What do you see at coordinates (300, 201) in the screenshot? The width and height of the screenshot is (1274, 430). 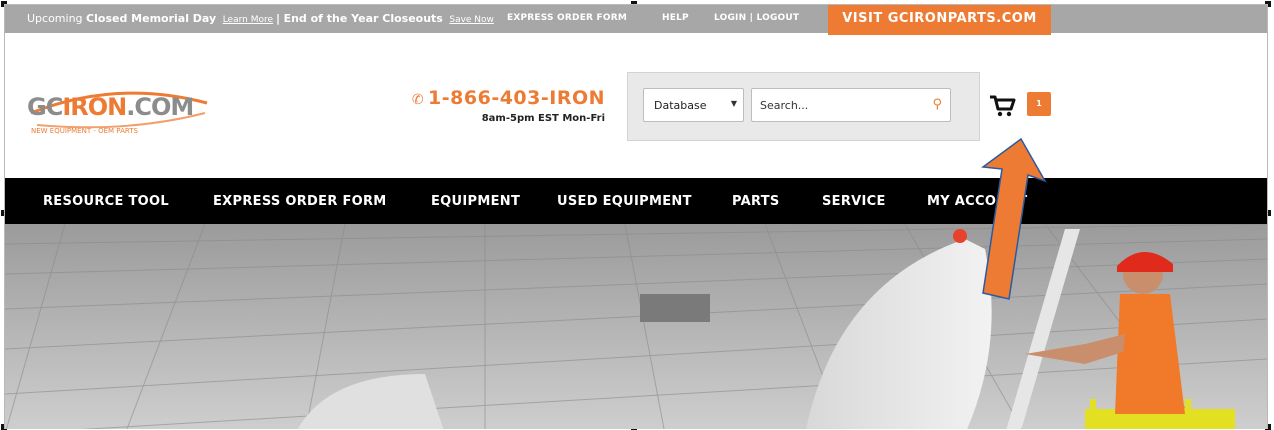 I see `nav-express-order-form: EXPRESS ORDER FORM` at bounding box center [300, 201].